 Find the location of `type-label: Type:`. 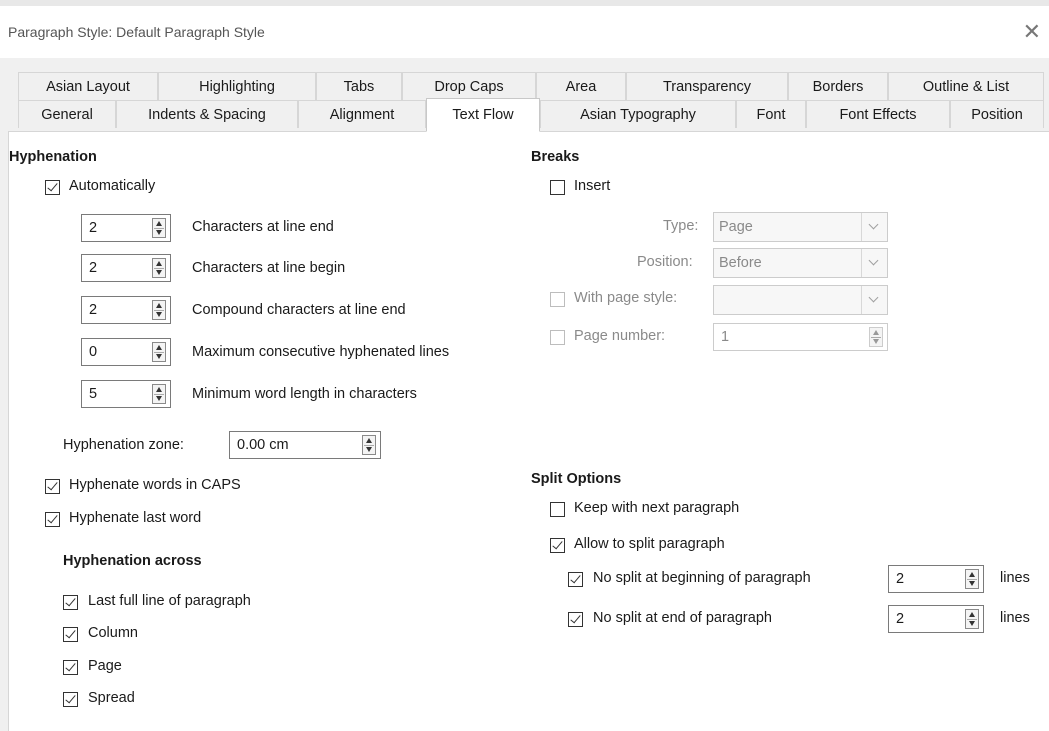

type-label: Type: is located at coordinates (681, 226).